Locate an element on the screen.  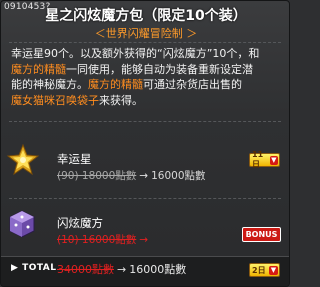
item-name: 幸运星 is located at coordinates (74, 159).